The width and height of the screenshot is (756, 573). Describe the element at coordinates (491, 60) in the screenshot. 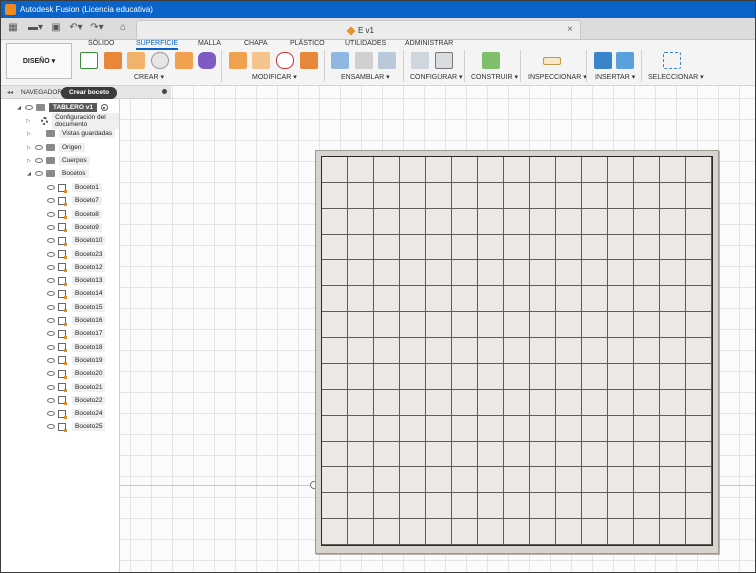

I see `offset-plane-icon` at that location.